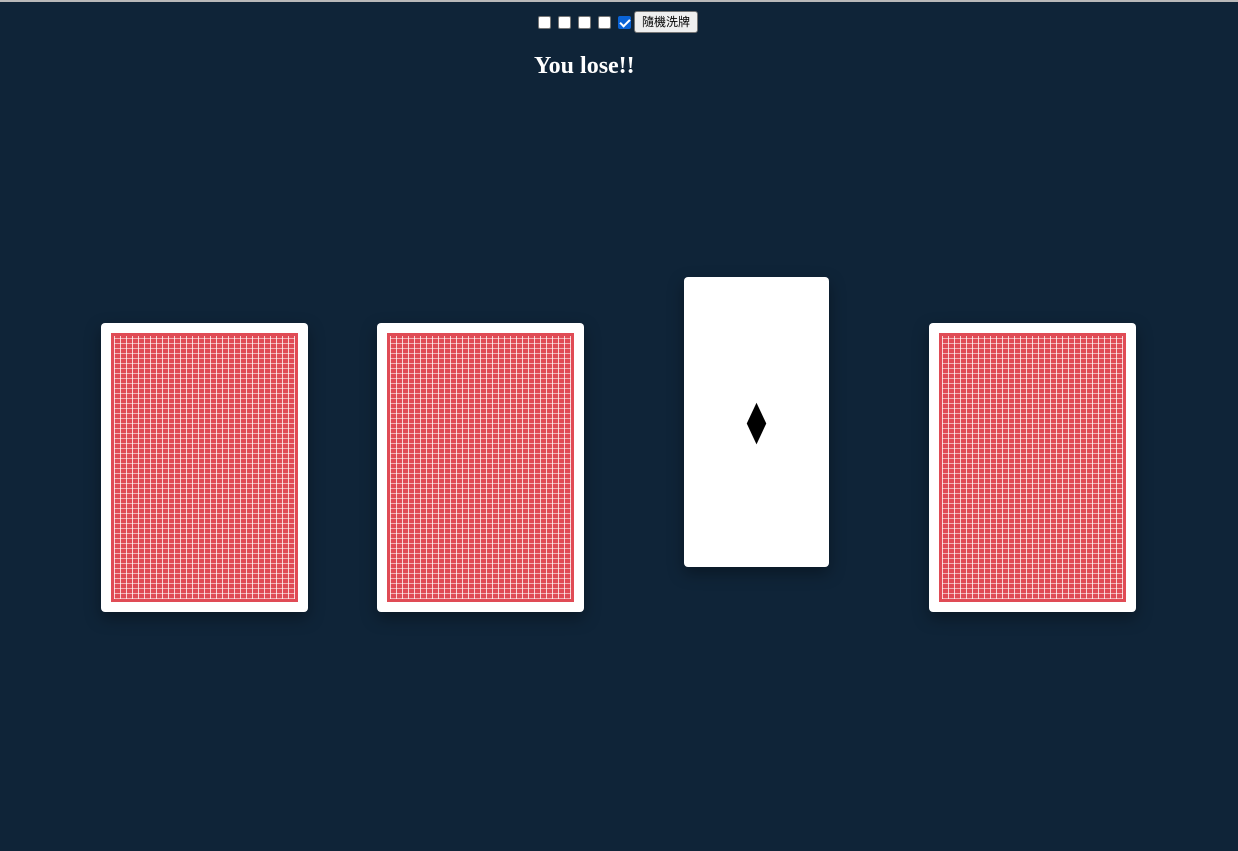 Image resolution: width=1238 pixels, height=851 pixels. I want to click on window-top-border, so click(619, 1).